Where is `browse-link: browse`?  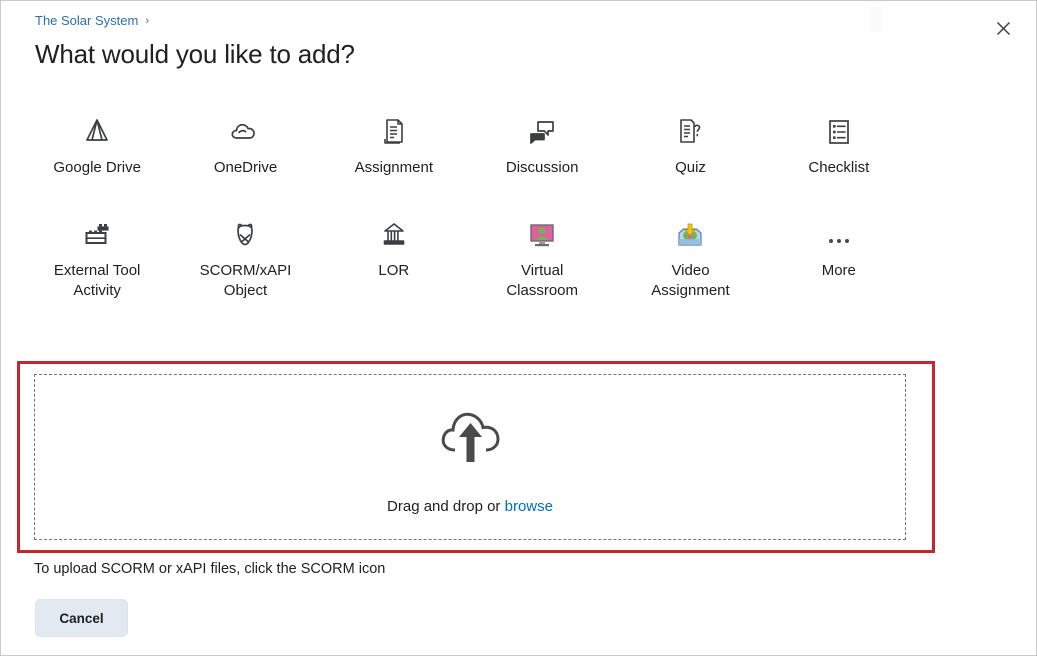
browse-link: browse is located at coordinates (529, 506).